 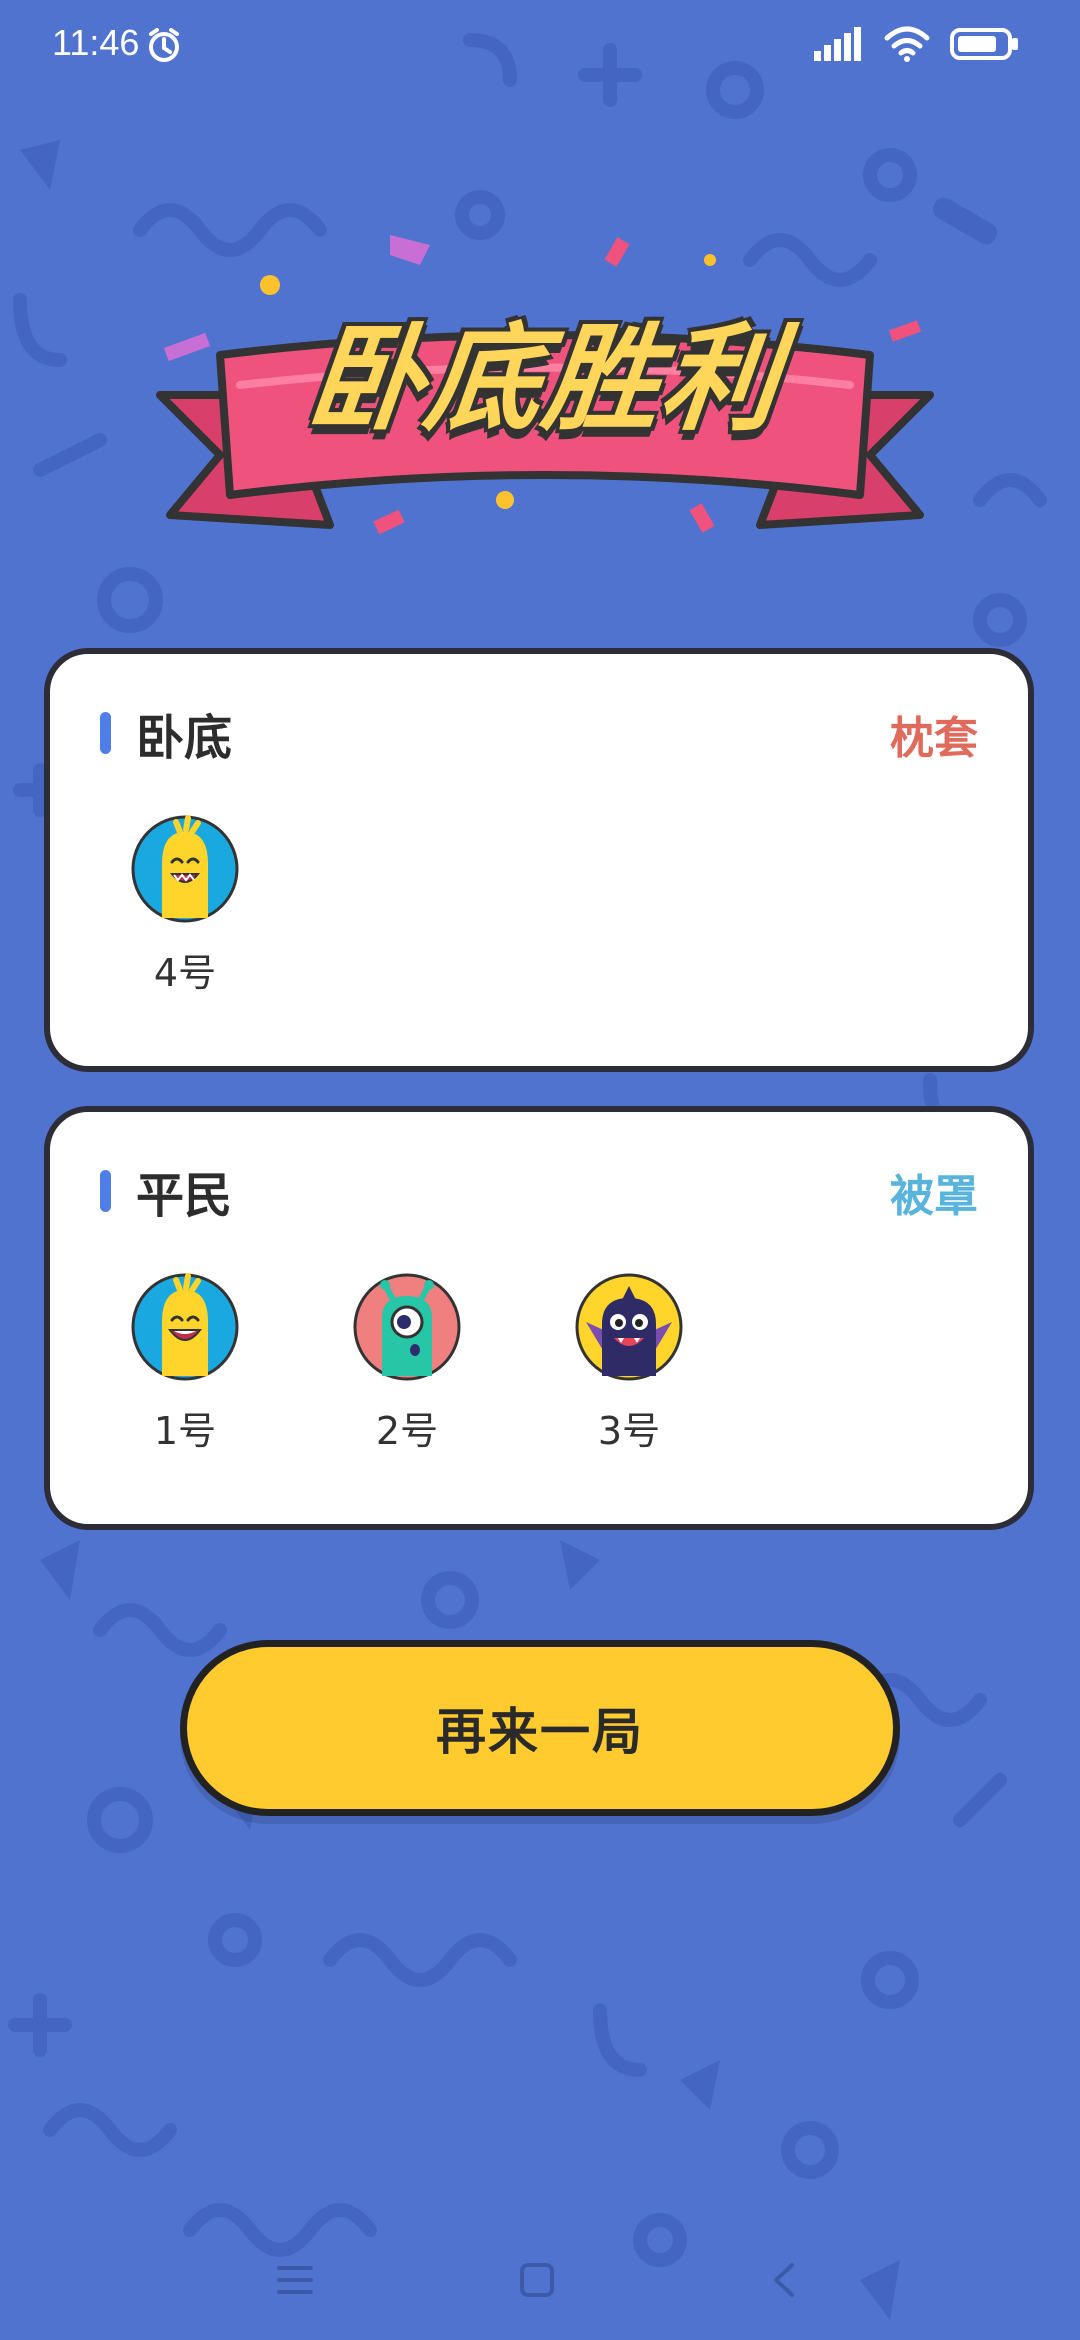 What do you see at coordinates (96, 42) in the screenshot?
I see `status-time: 11:46` at bounding box center [96, 42].